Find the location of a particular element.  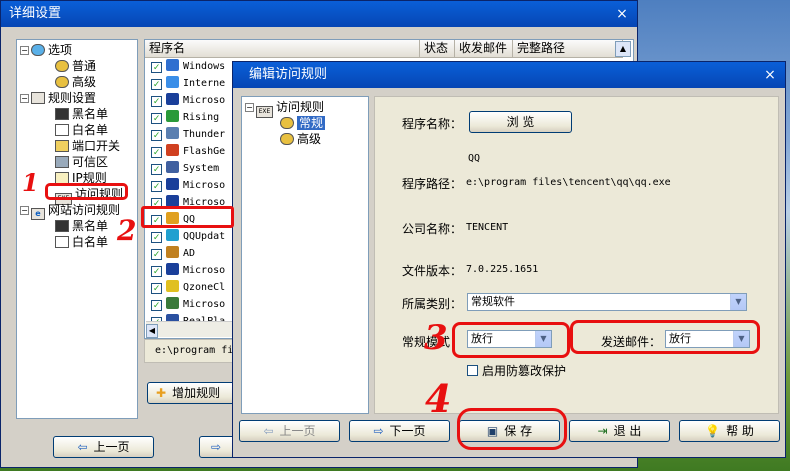

program-name: FlashGe is located at coordinates (204, 151).